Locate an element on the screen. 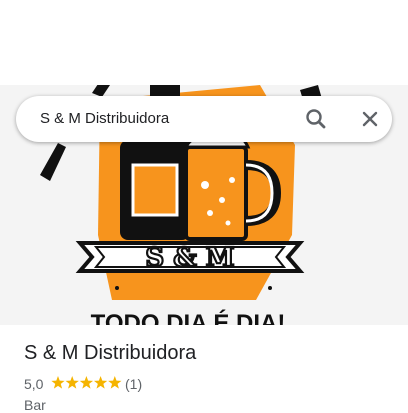 Image resolution: width=408 pixels, height=413 pixels. place-category: Bar is located at coordinates (35, 405).